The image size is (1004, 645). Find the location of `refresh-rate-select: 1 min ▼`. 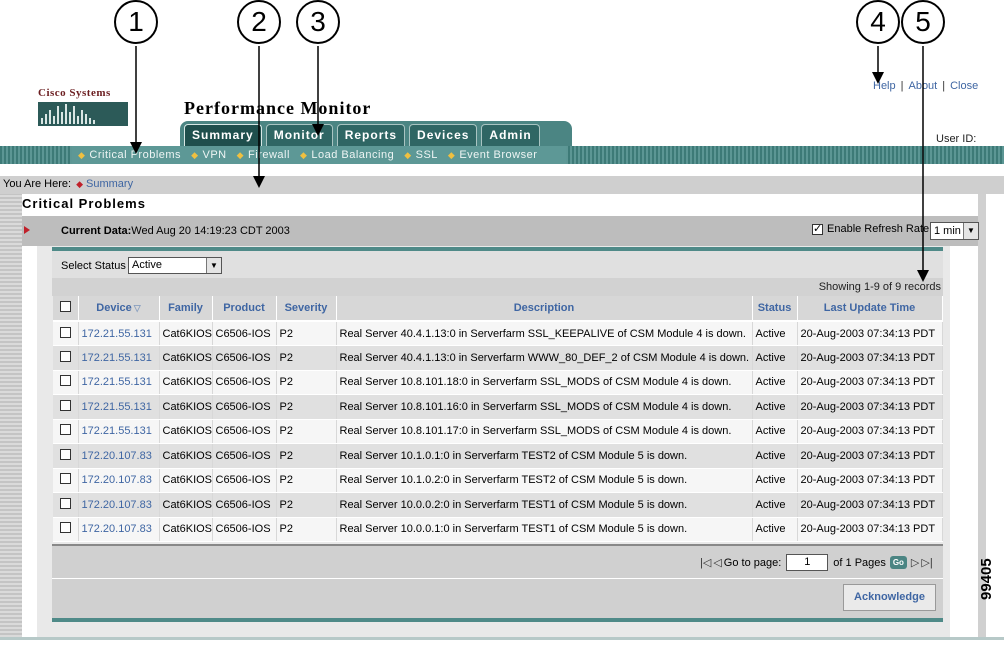

refresh-rate-select: 1 min ▼ is located at coordinates (954, 231).